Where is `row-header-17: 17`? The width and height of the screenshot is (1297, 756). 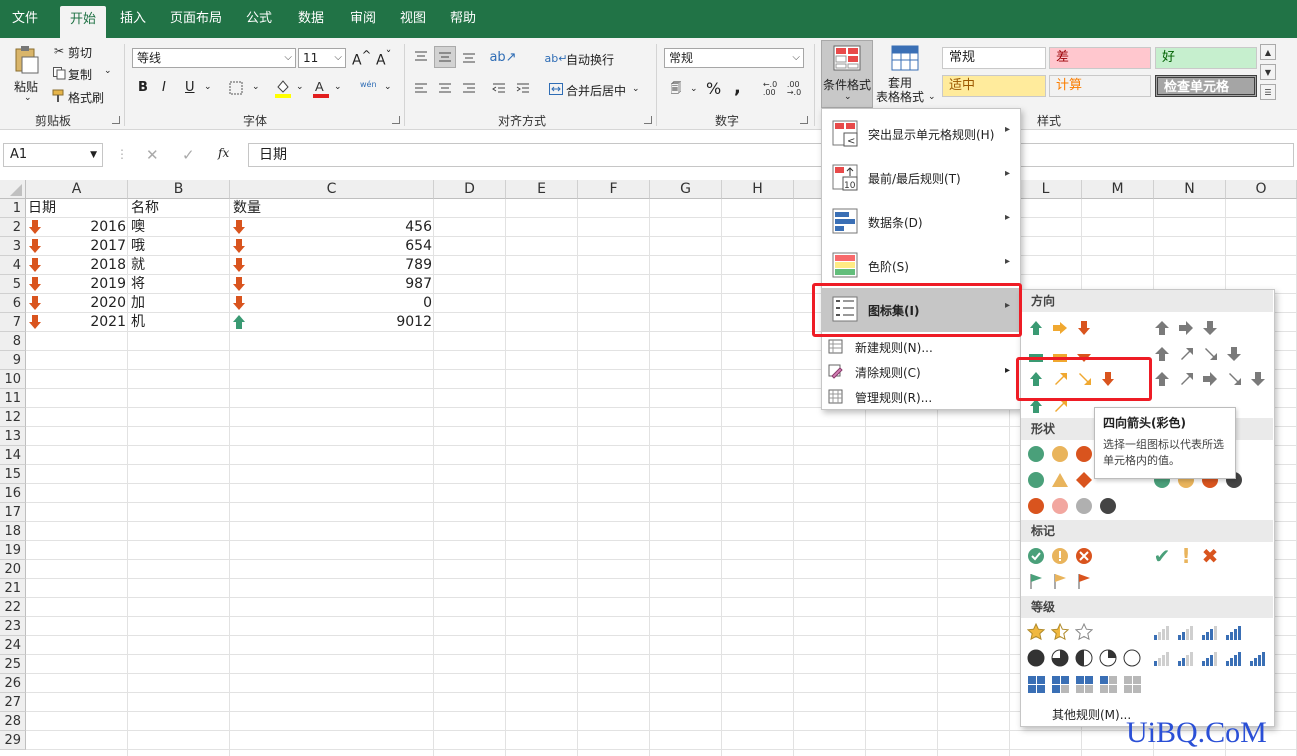
row-header-17: 17 is located at coordinates (13, 512).